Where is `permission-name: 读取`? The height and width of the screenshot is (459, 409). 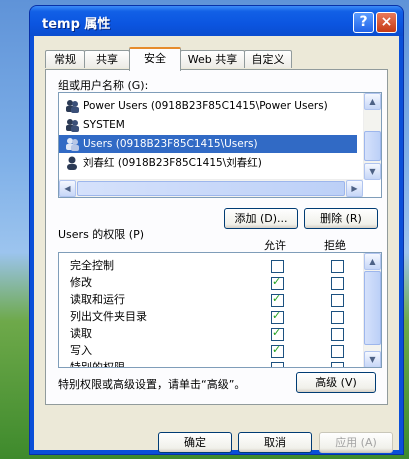 permission-name: 读取 is located at coordinates (81, 333).